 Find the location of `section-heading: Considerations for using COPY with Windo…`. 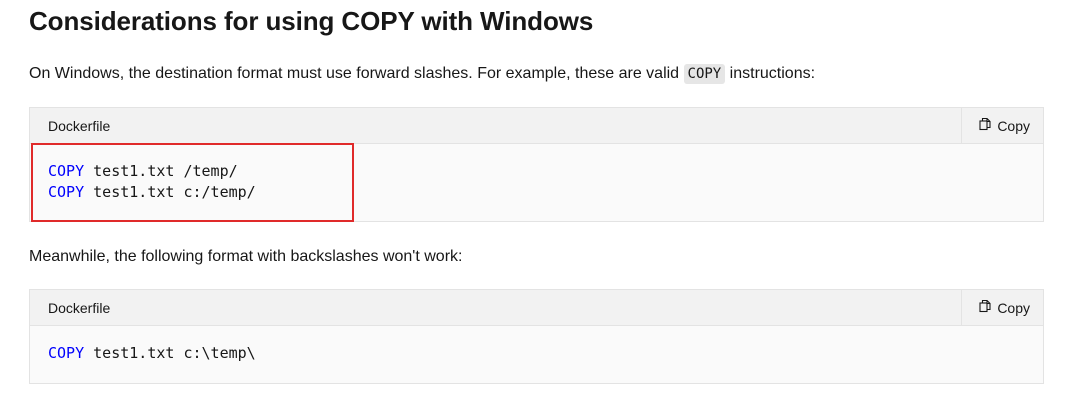

section-heading: Considerations for using COPY with Windo… is located at coordinates (311, 21).